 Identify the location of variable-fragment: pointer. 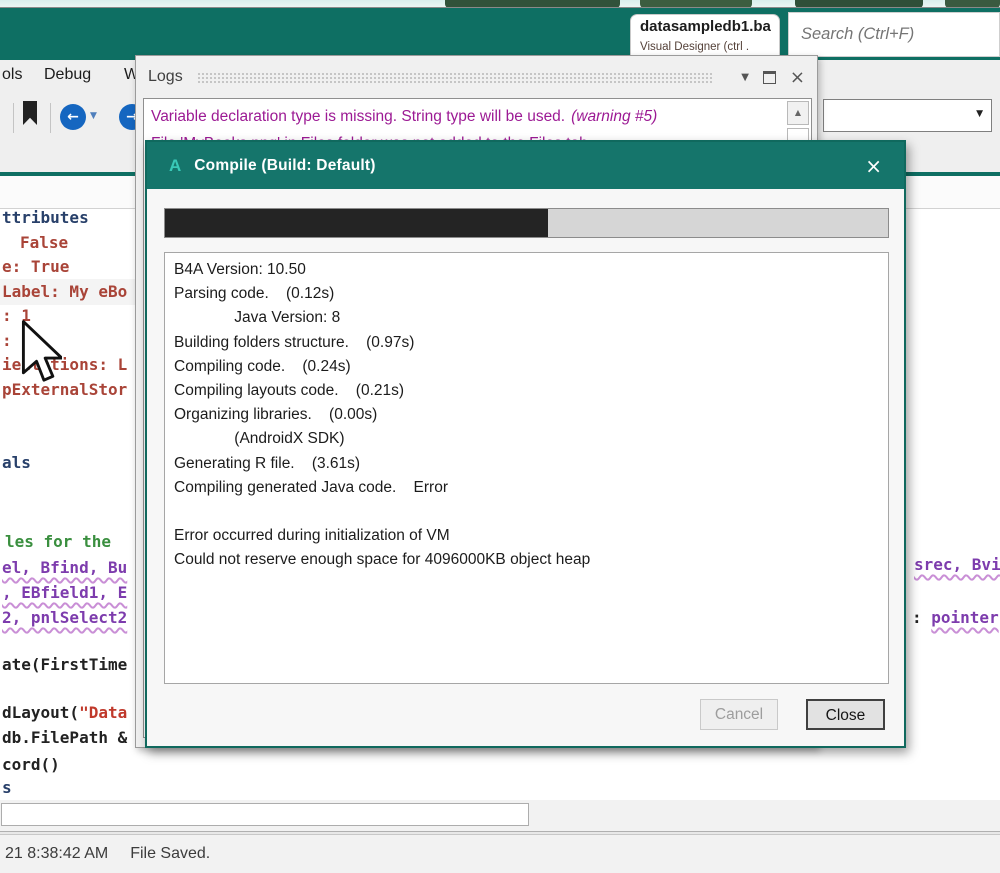
(965, 617).